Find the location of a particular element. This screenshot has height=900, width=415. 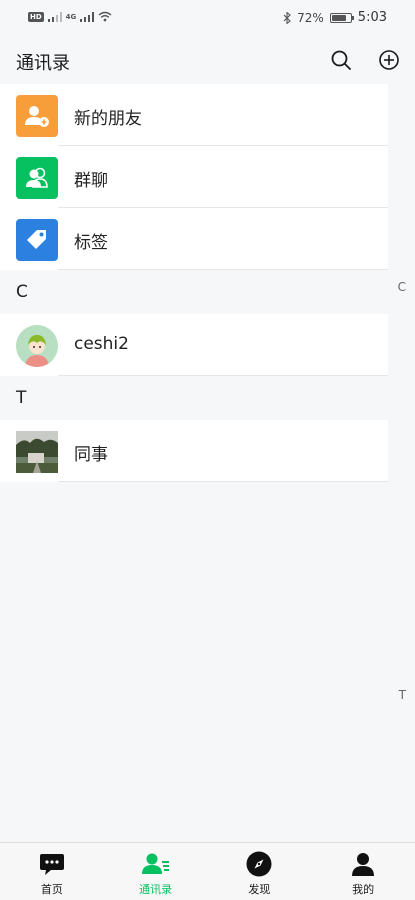

index-letter-c: C is located at coordinates (402, 287).